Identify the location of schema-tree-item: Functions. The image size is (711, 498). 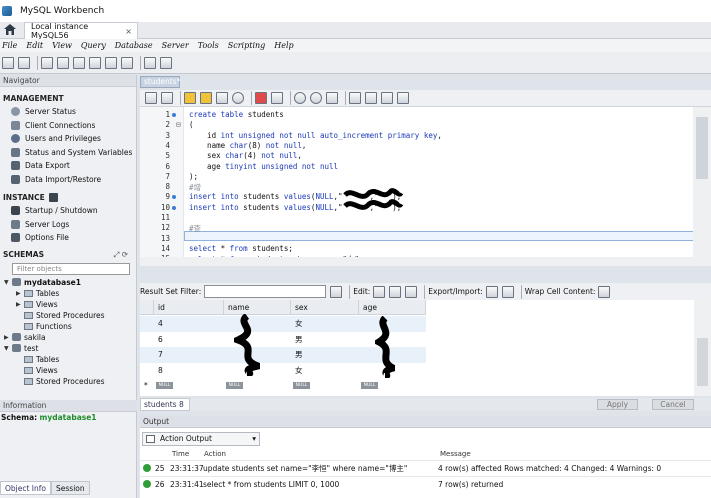
(68, 326).